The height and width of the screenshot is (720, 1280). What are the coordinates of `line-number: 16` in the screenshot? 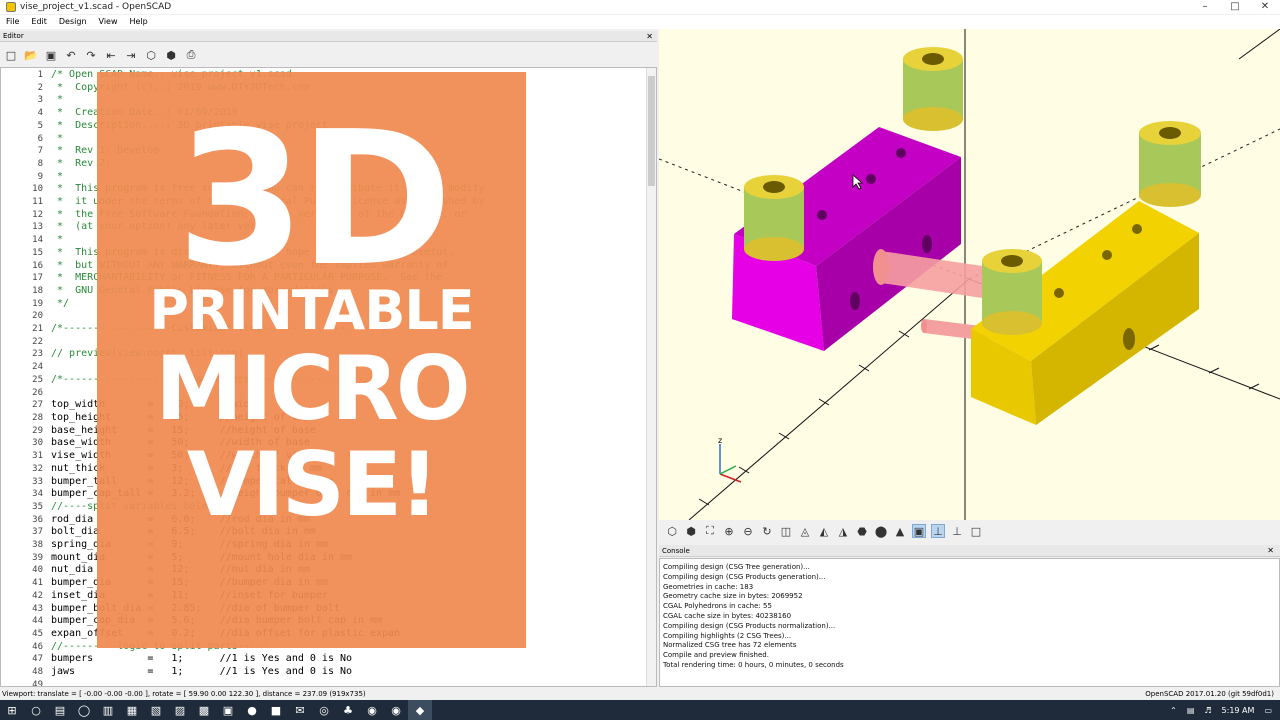 It's located at (37, 265).